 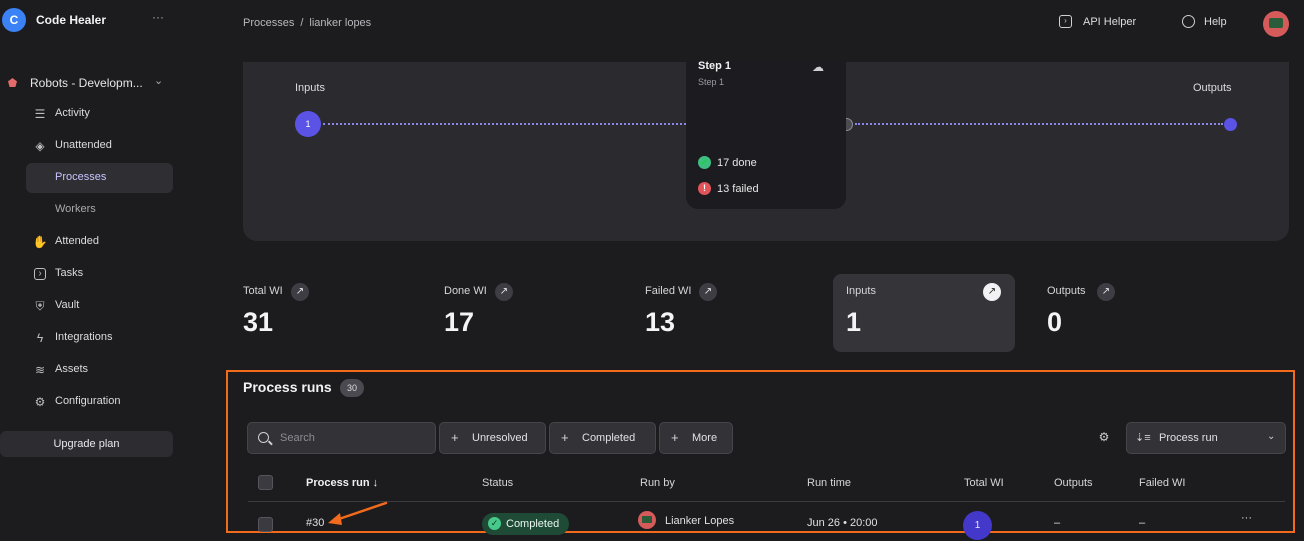 I want to click on stat-value: 1, so click(x=854, y=322).